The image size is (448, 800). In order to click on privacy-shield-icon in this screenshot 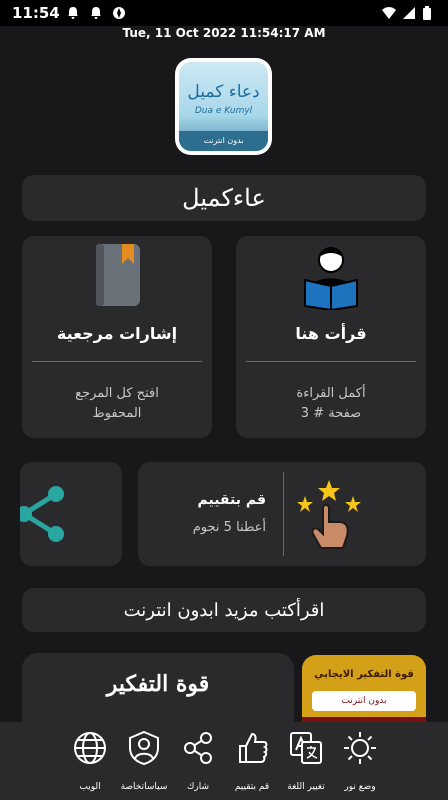, I will do `click(144, 748)`.